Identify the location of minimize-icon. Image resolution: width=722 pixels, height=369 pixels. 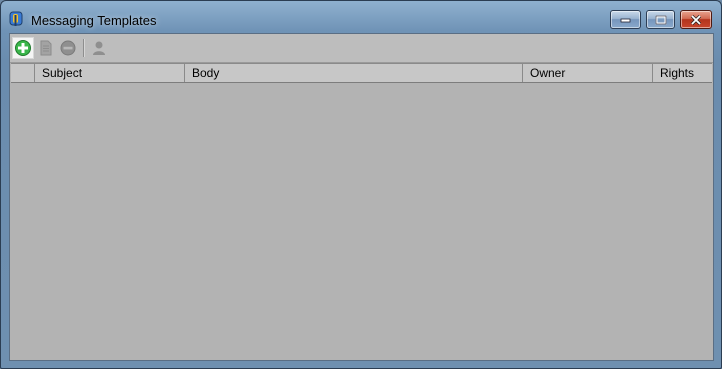
(625, 20).